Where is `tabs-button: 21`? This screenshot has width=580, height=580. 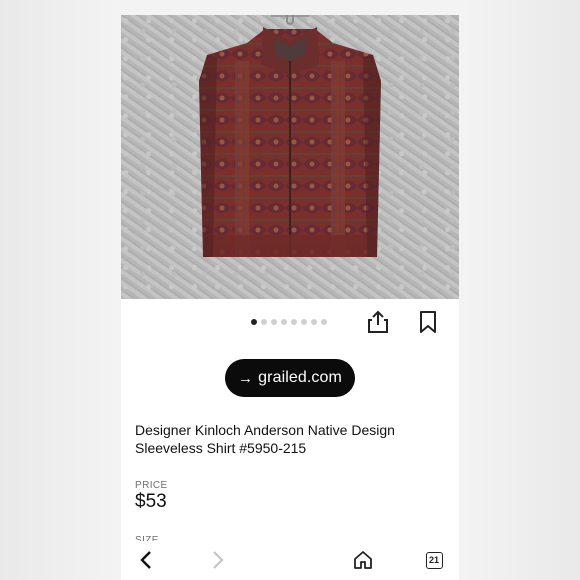
tabs-button: 21 is located at coordinates (434, 560).